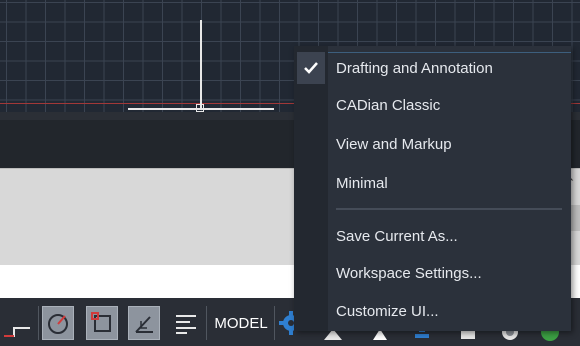 The image size is (580, 346). I want to click on menu-item-view-and-markup: View and Markup, so click(449, 145).